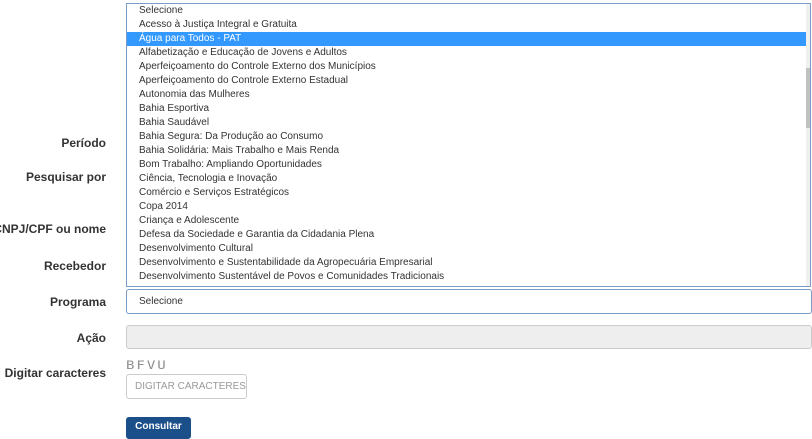 Image resolution: width=812 pixels, height=439 pixels. Describe the element at coordinates (468, 123) in the screenshot. I see `dropdown-option: Bahia Saudável` at that location.